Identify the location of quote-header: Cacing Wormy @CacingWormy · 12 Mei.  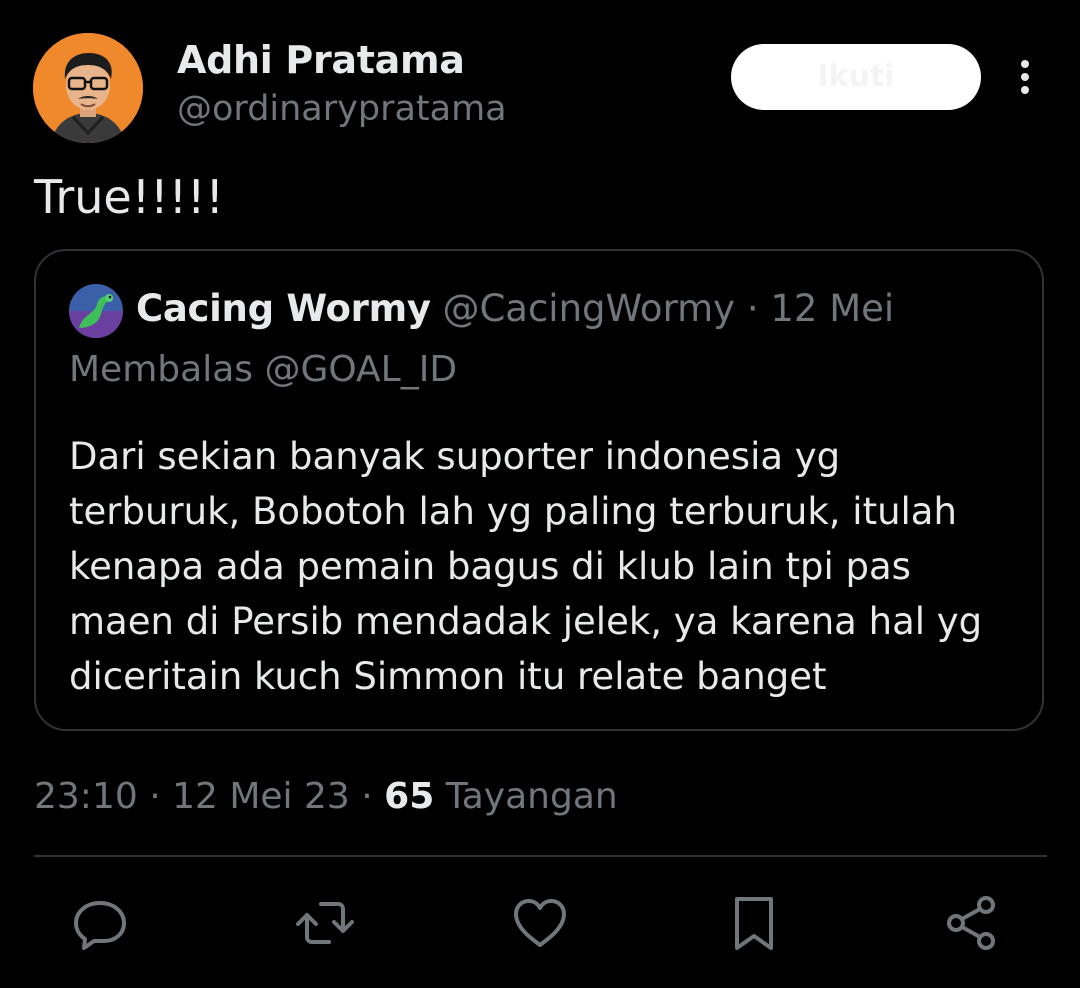
(515, 309).